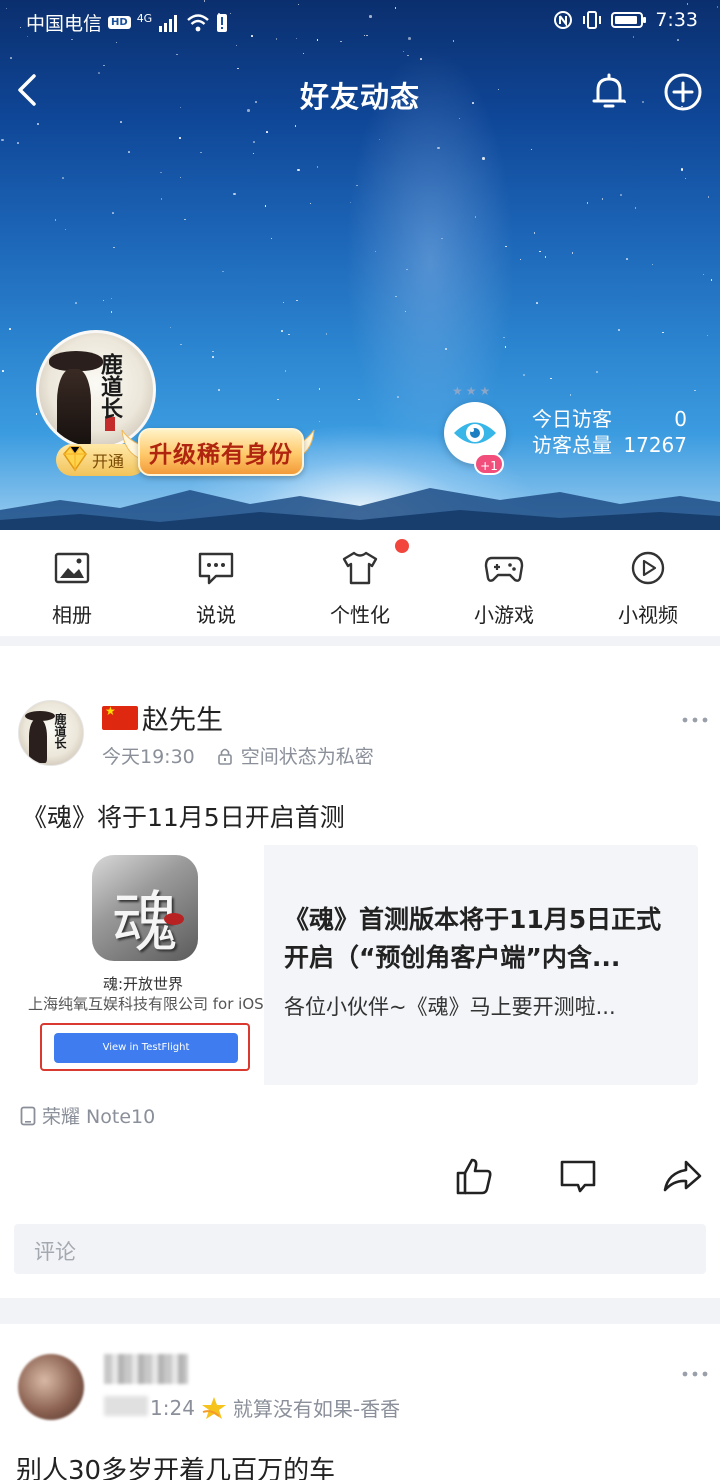  Describe the element at coordinates (695, 720) in the screenshot. I see `more-options-icon` at that location.